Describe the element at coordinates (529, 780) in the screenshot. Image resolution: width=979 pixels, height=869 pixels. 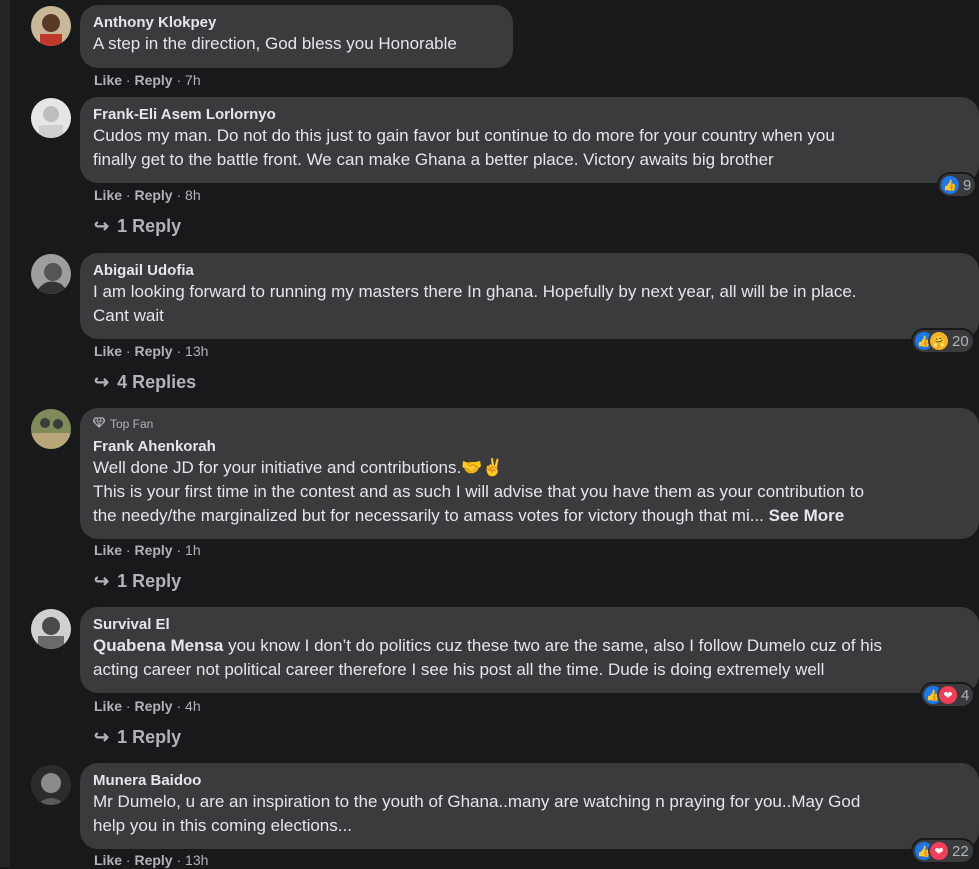
I see `comment-author: Munera Baidoo` at that location.